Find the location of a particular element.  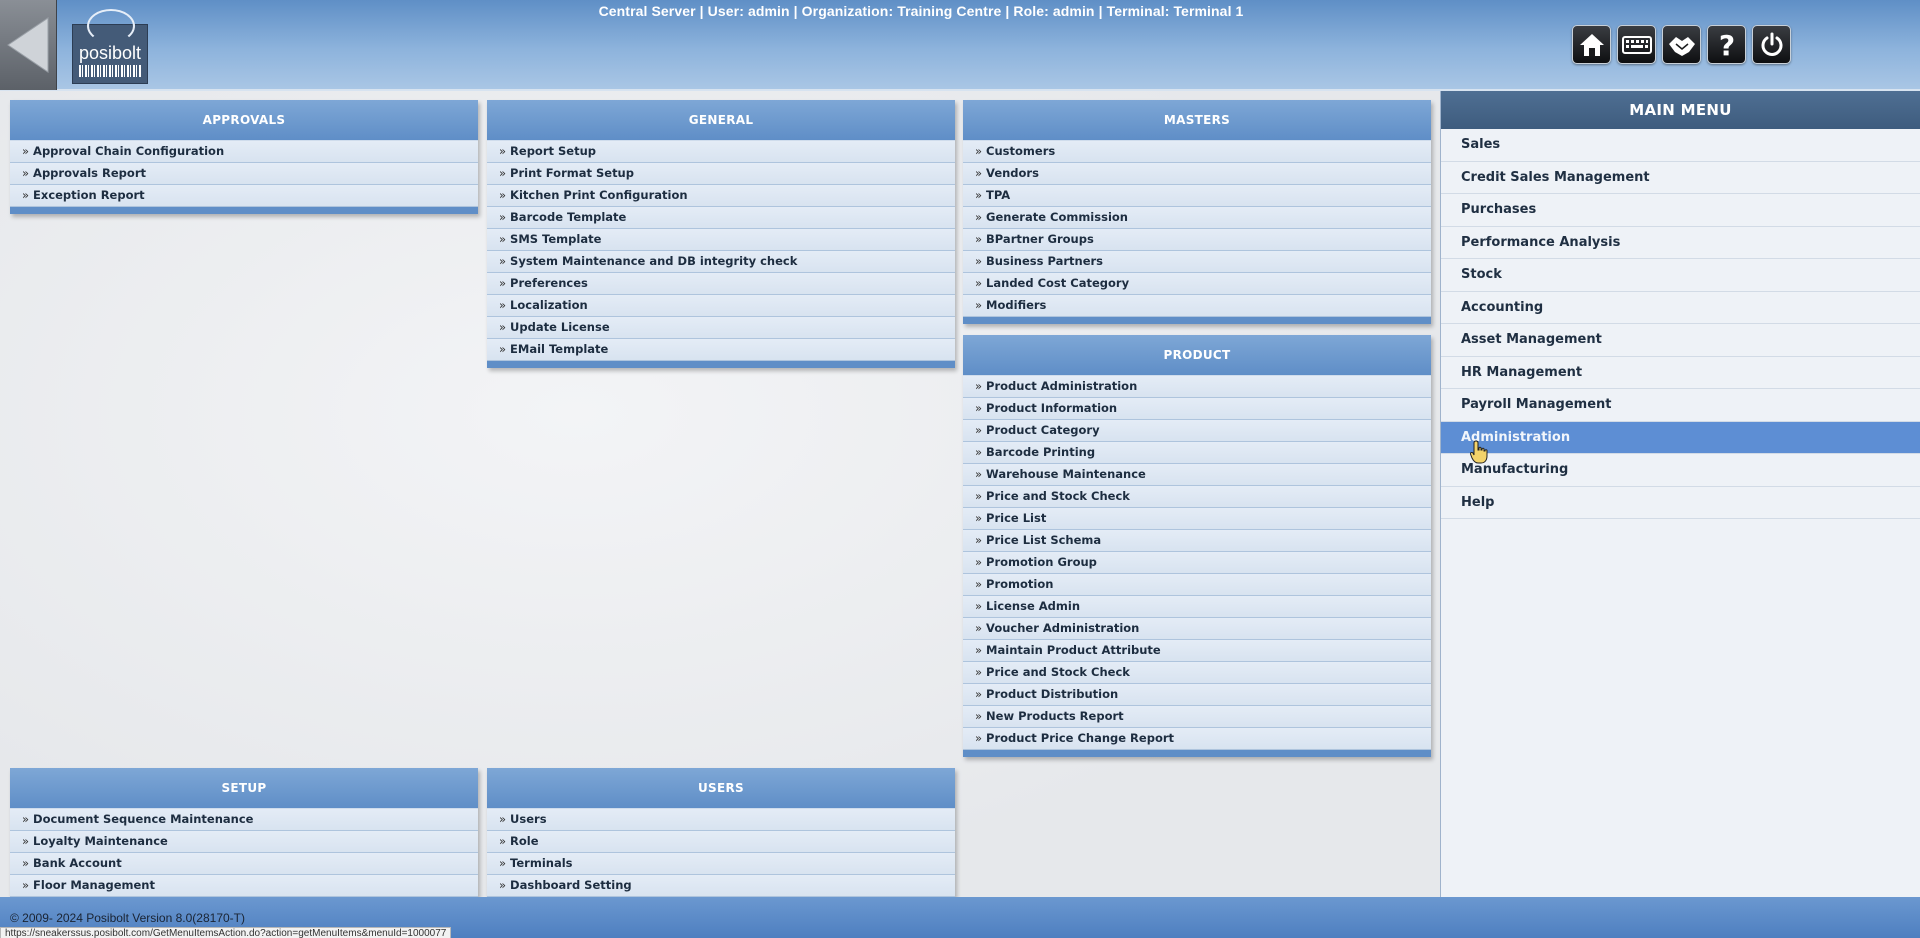

menu-link-kitchen-print-configuration: » Kitchen Print Configuration is located at coordinates (721, 196).